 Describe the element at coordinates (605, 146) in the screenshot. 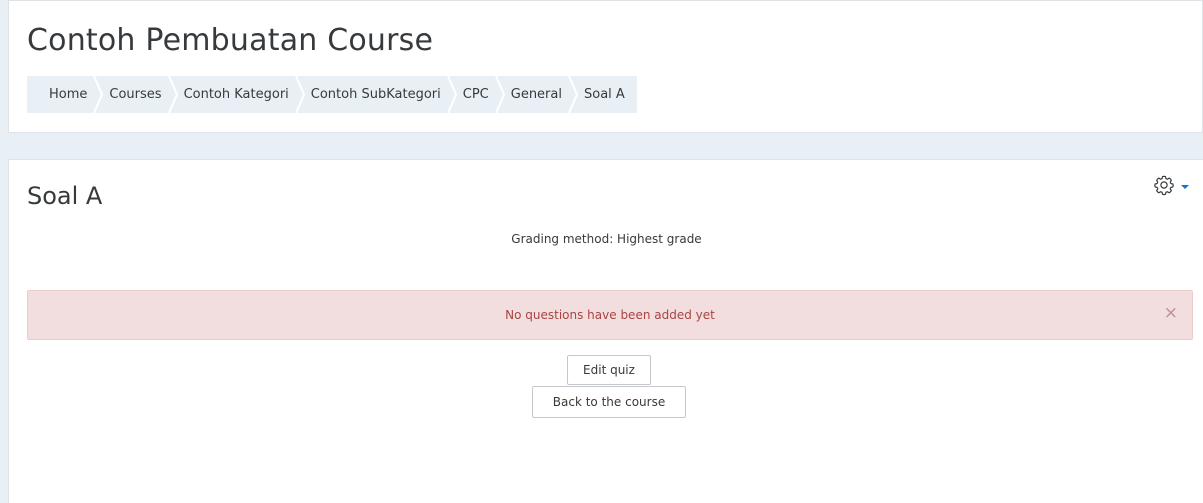

I see `header-spacer` at that location.